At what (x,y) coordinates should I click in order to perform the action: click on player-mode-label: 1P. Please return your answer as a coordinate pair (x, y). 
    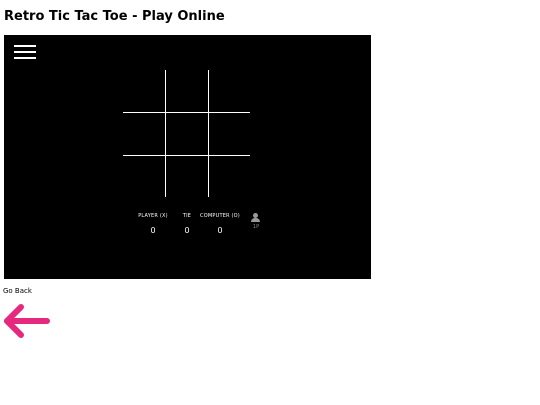
    Looking at the image, I should click on (256, 227).